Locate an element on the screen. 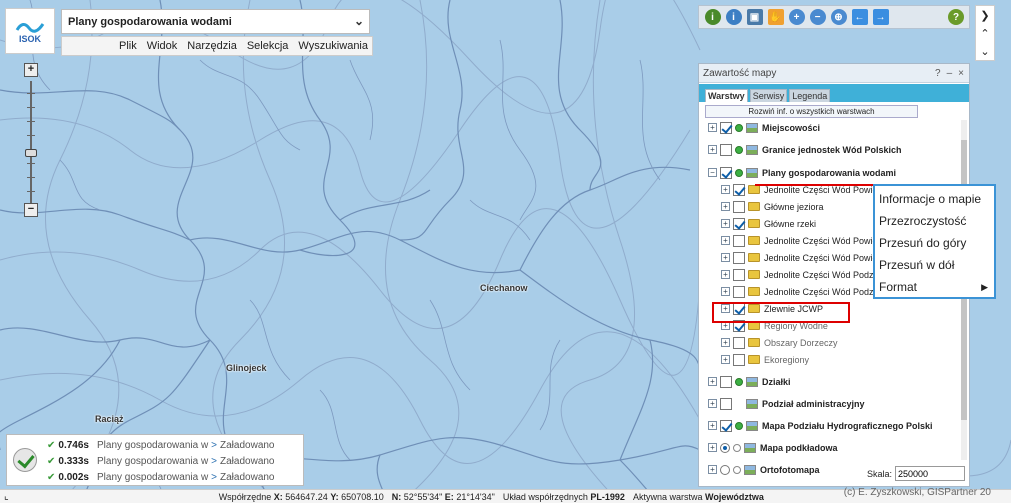  zoom-in-button: + is located at coordinates (31, 70).